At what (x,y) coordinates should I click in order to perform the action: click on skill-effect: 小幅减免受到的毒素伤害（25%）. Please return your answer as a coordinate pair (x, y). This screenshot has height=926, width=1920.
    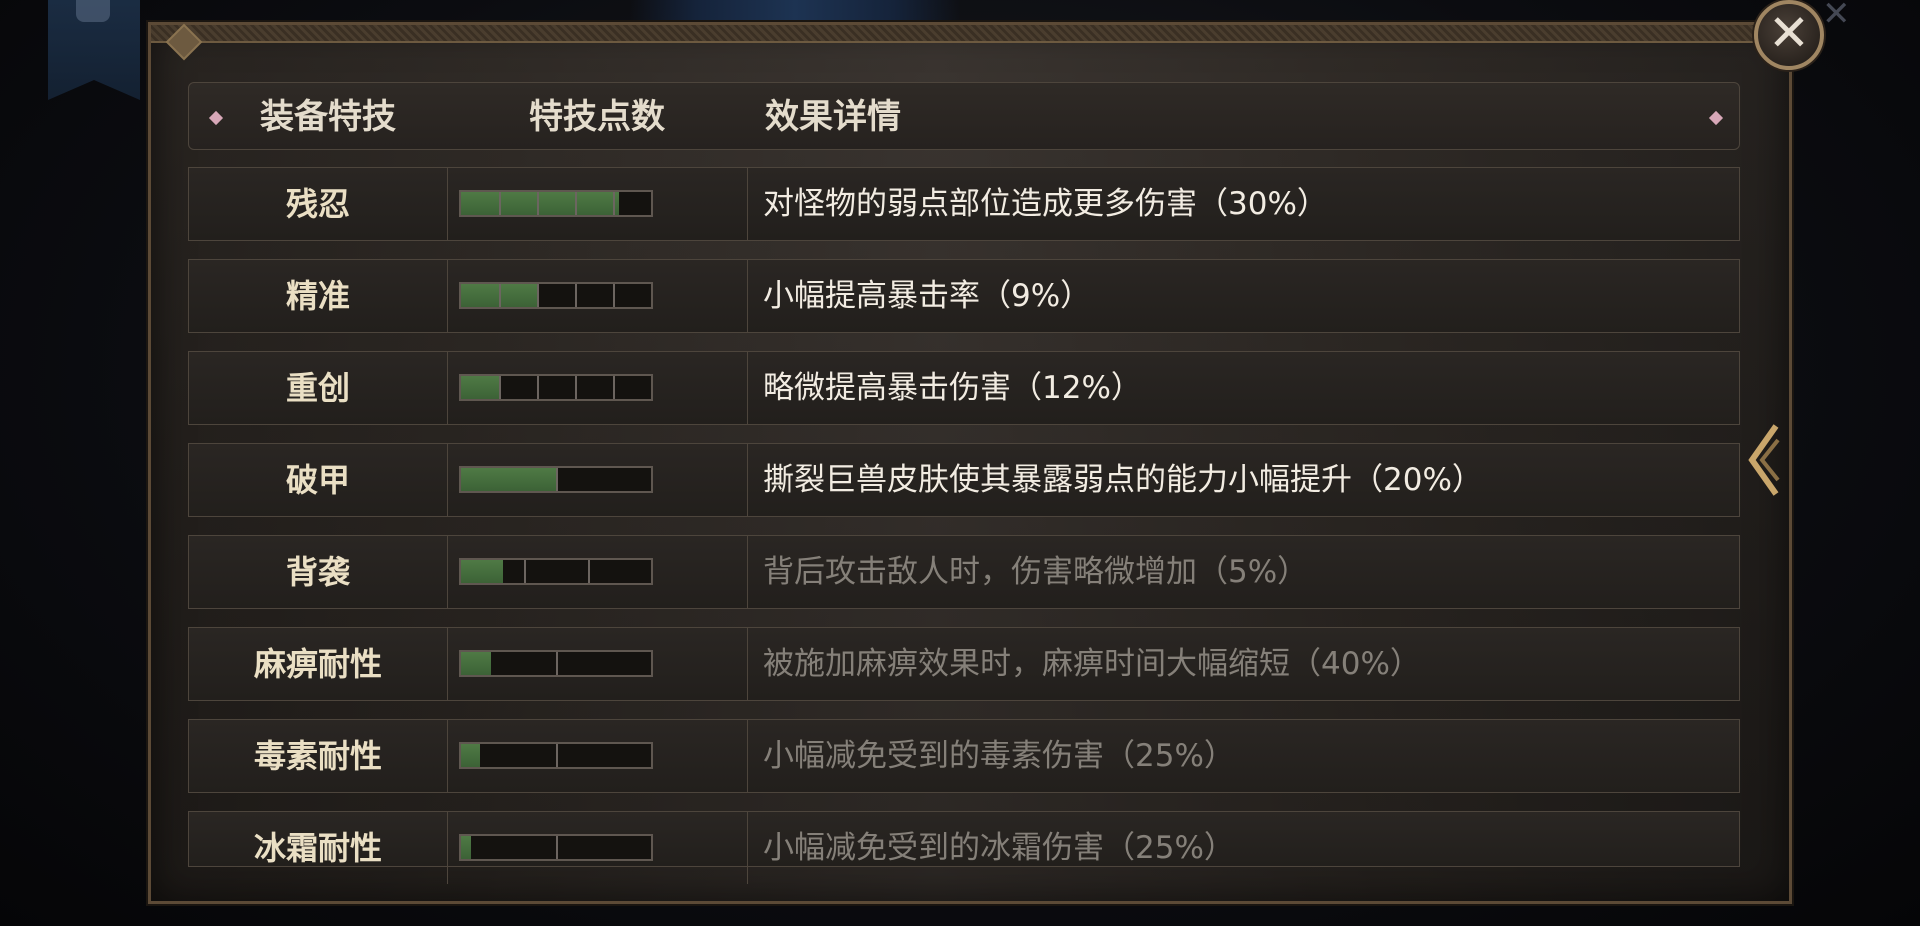
    Looking at the image, I should click on (999, 756).